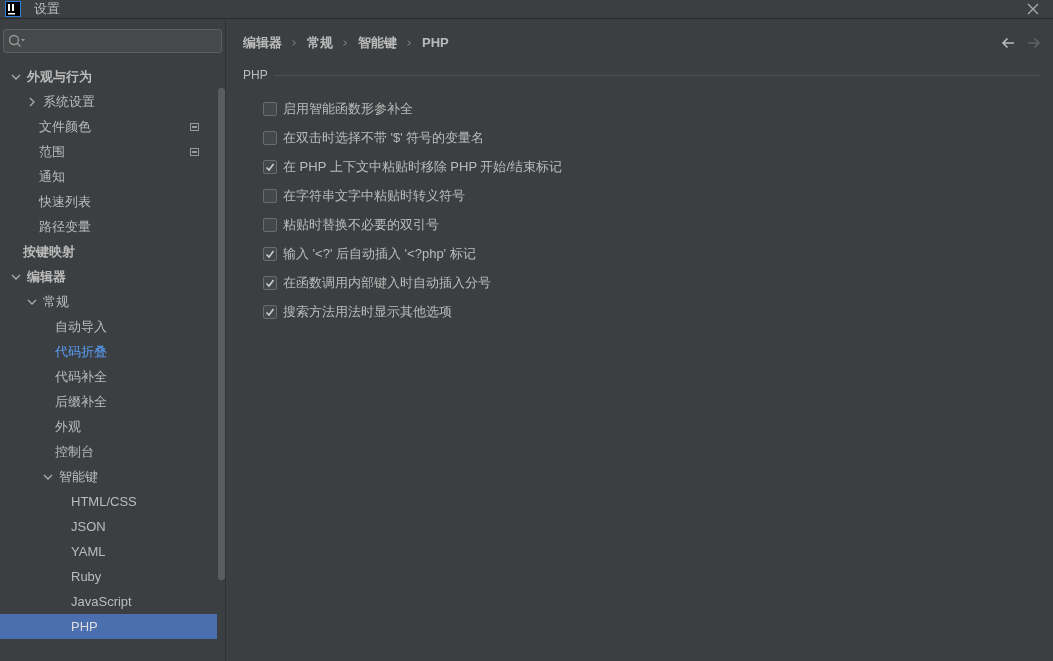  Describe the element at coordinates (108, 251) in the screenshot. I see `tree-item: 按键映射` at that location.